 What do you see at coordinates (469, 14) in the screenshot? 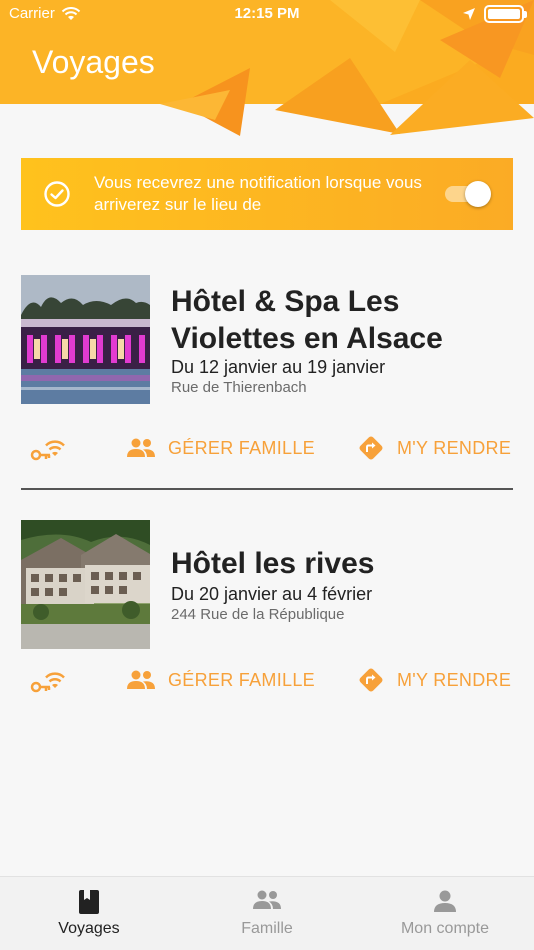
I see `location-arrow-icon` at bounding box center [469, 14].